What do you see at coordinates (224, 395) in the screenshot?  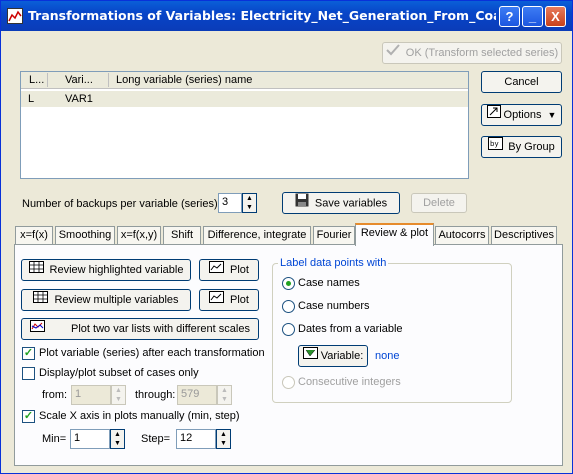 I see `through-spinner: ▲ ▼` at bounding box center [224, 395].